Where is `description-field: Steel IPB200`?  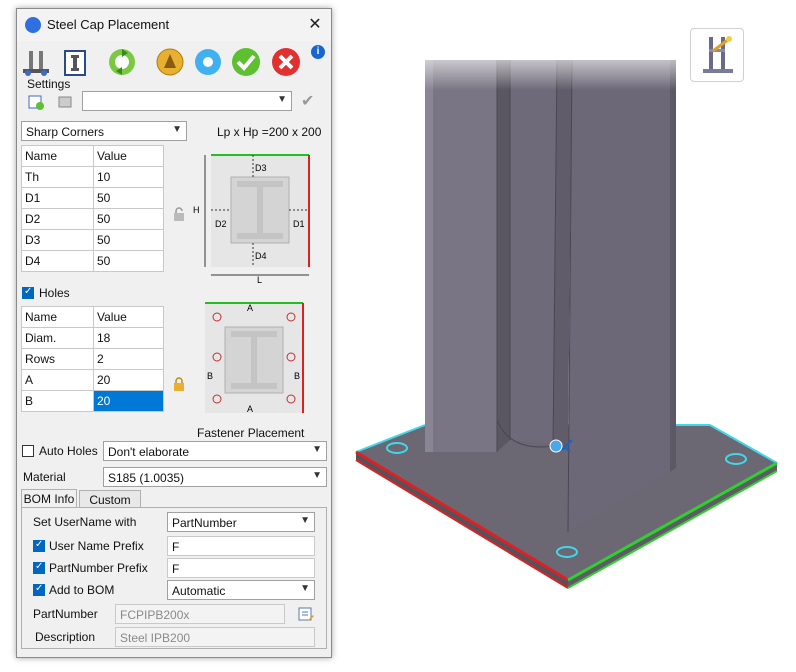
description-field: Steel IPB200 is located at coordinates (215, 637).